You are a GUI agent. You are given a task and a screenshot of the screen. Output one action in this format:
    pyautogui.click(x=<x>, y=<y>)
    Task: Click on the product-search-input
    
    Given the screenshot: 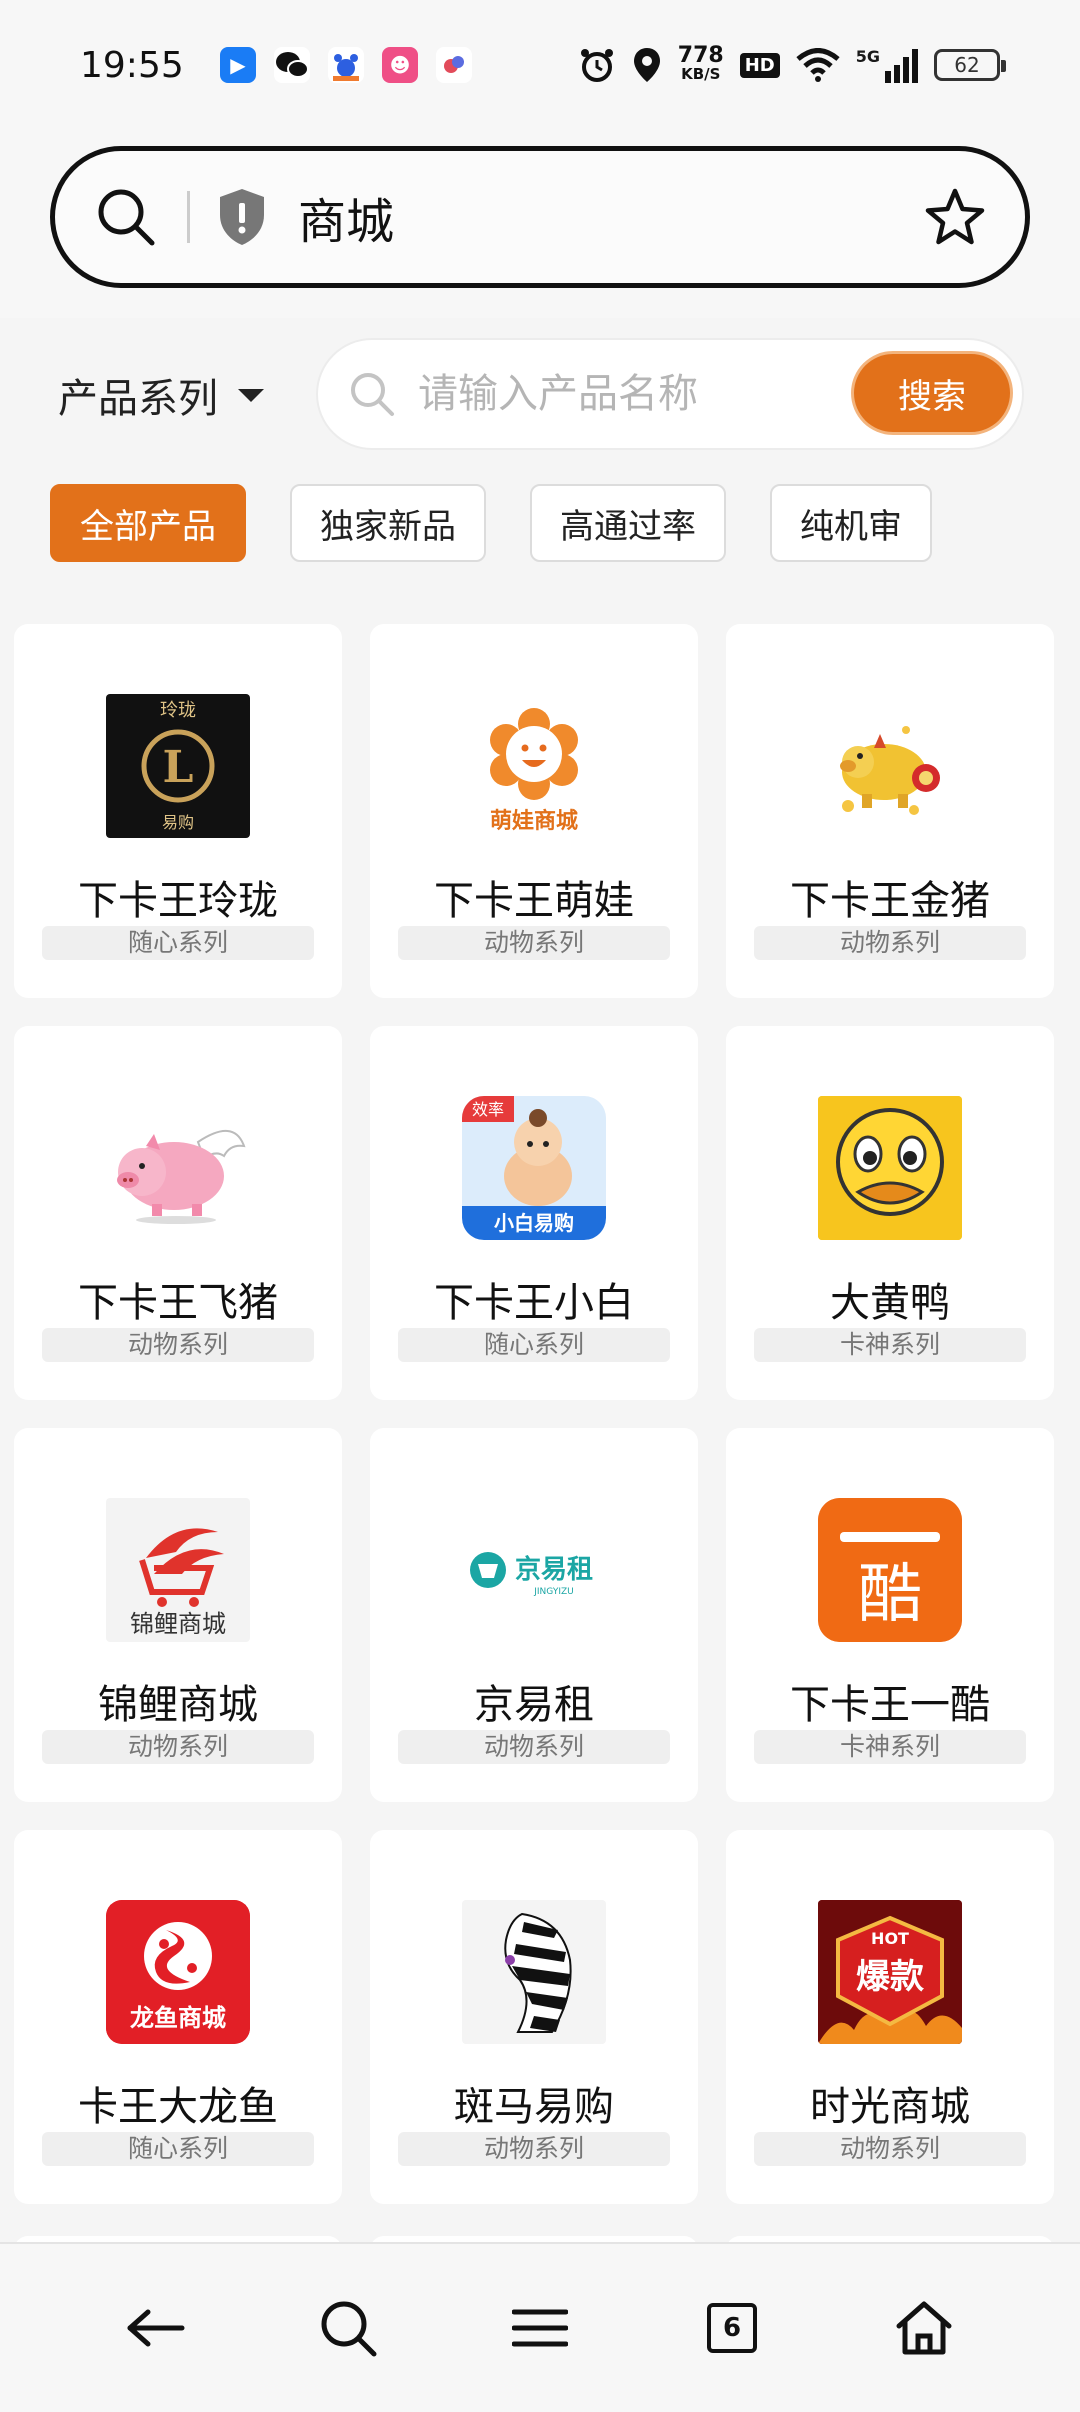 What is the action you would take?
    pyautogui.click(x=618, y=394)
    